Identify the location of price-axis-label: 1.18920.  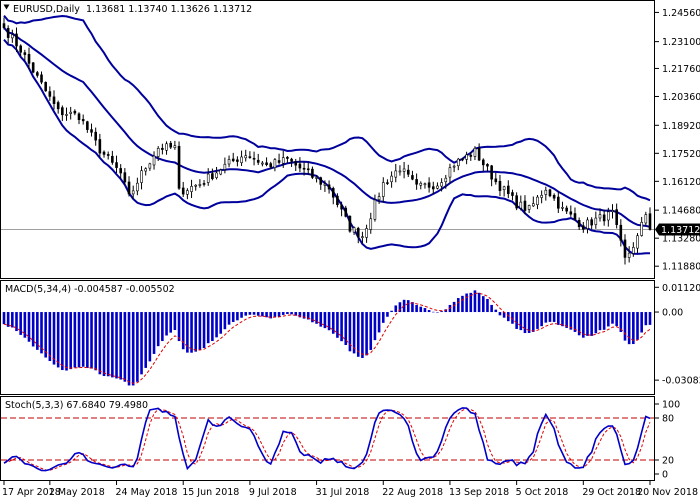
(681, 126).